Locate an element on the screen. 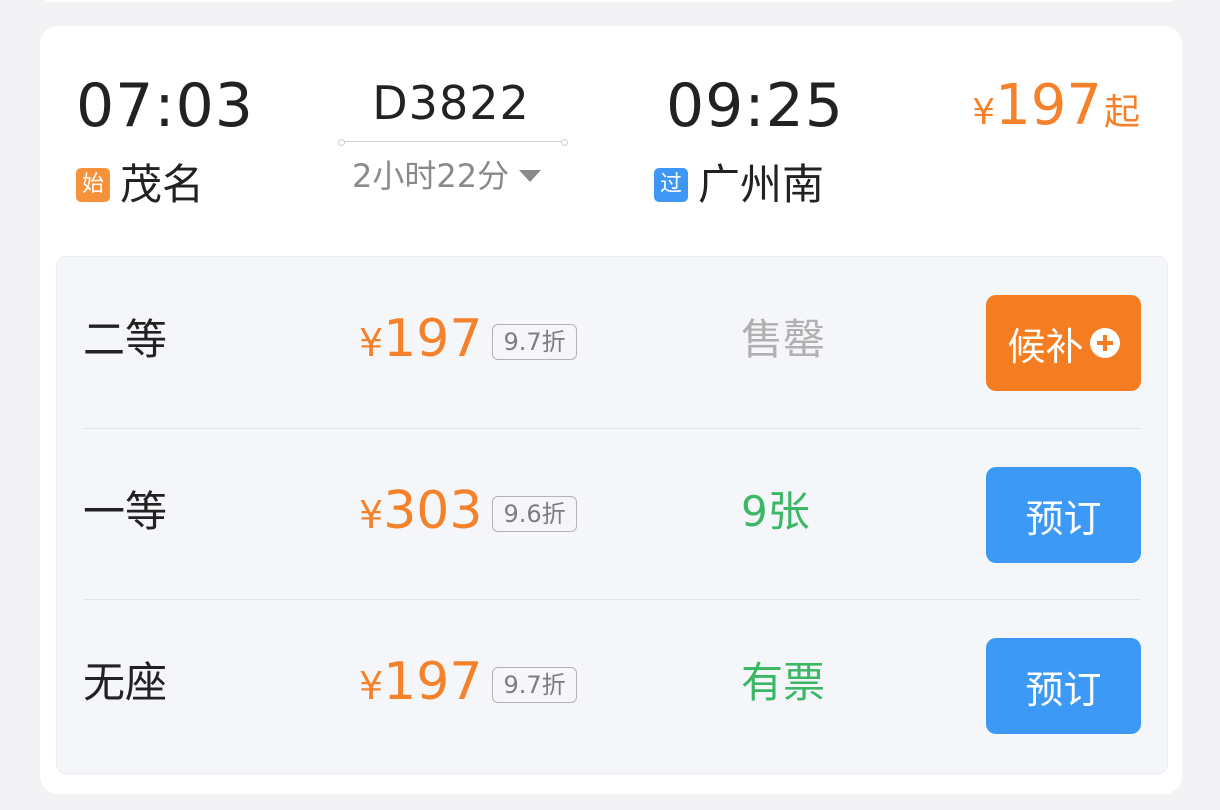  trip-duration: 2小时22分 is located at coordinates (431, 176).